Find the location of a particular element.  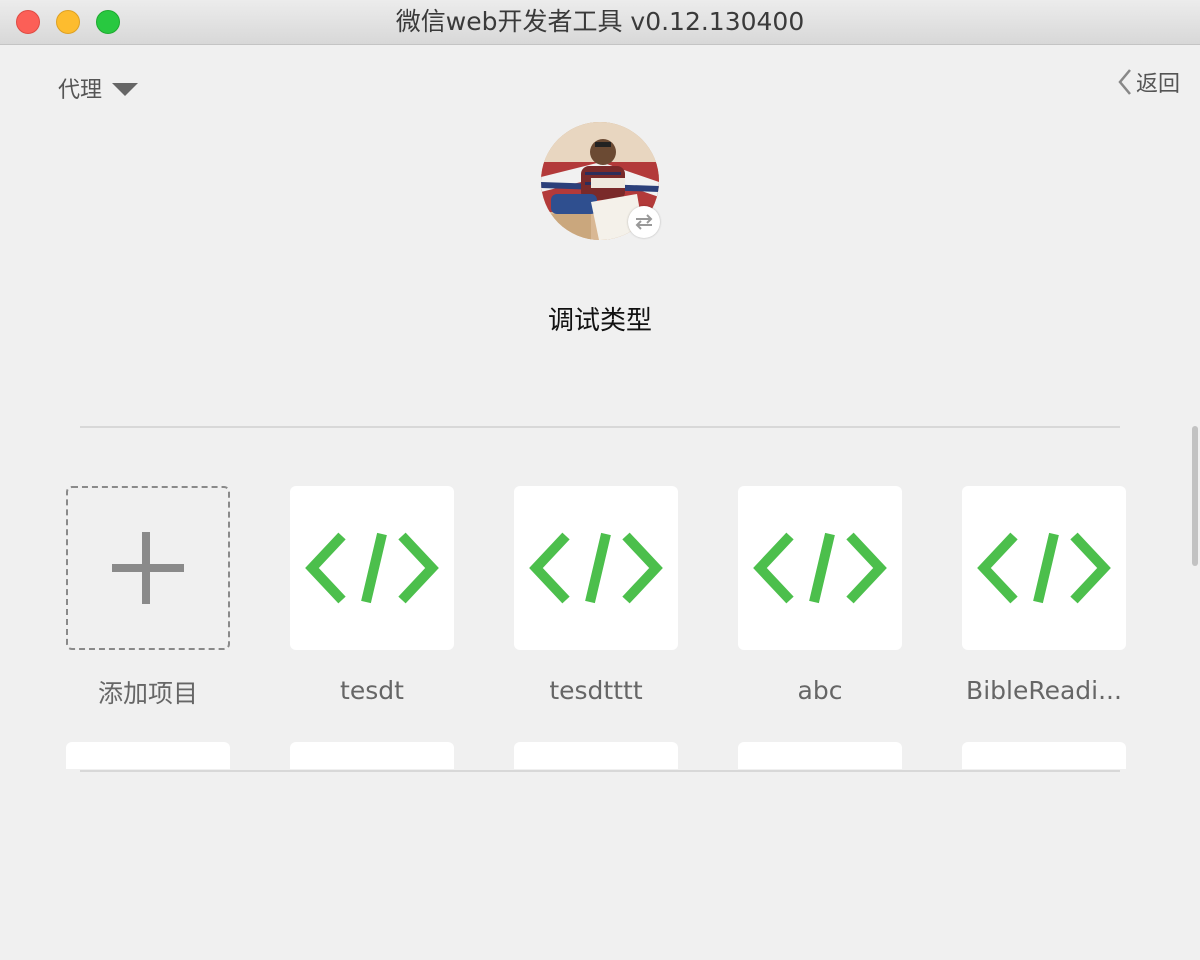

add-project-button is located at coordinates (148, 568).